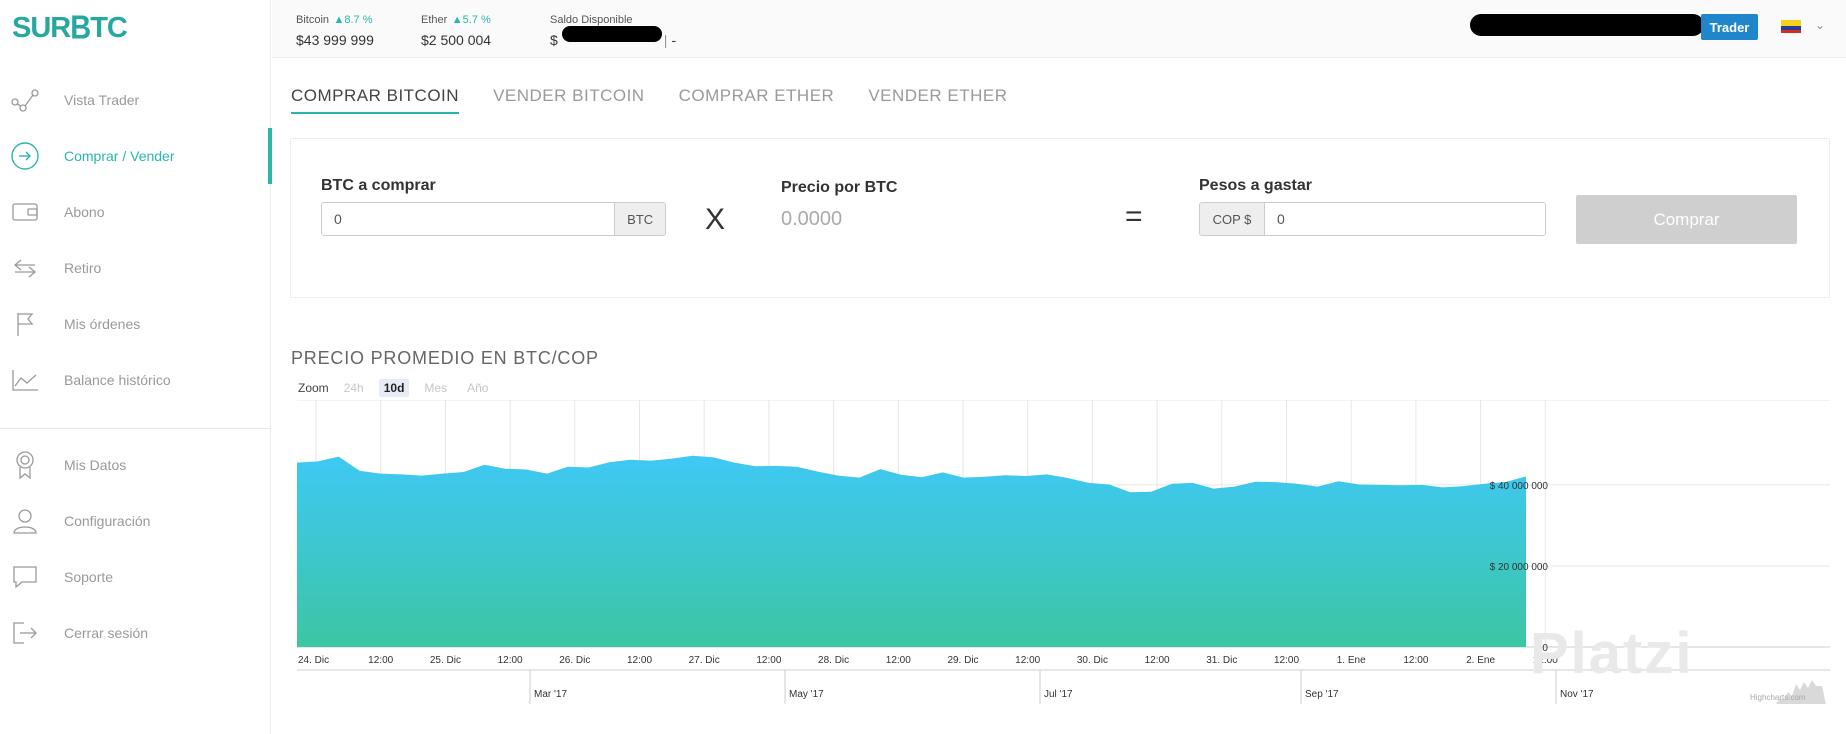 Image resolution: width=1846 pixels, height=734 pixels. I want to click on saldo-prefix: $, so click(554, 40).